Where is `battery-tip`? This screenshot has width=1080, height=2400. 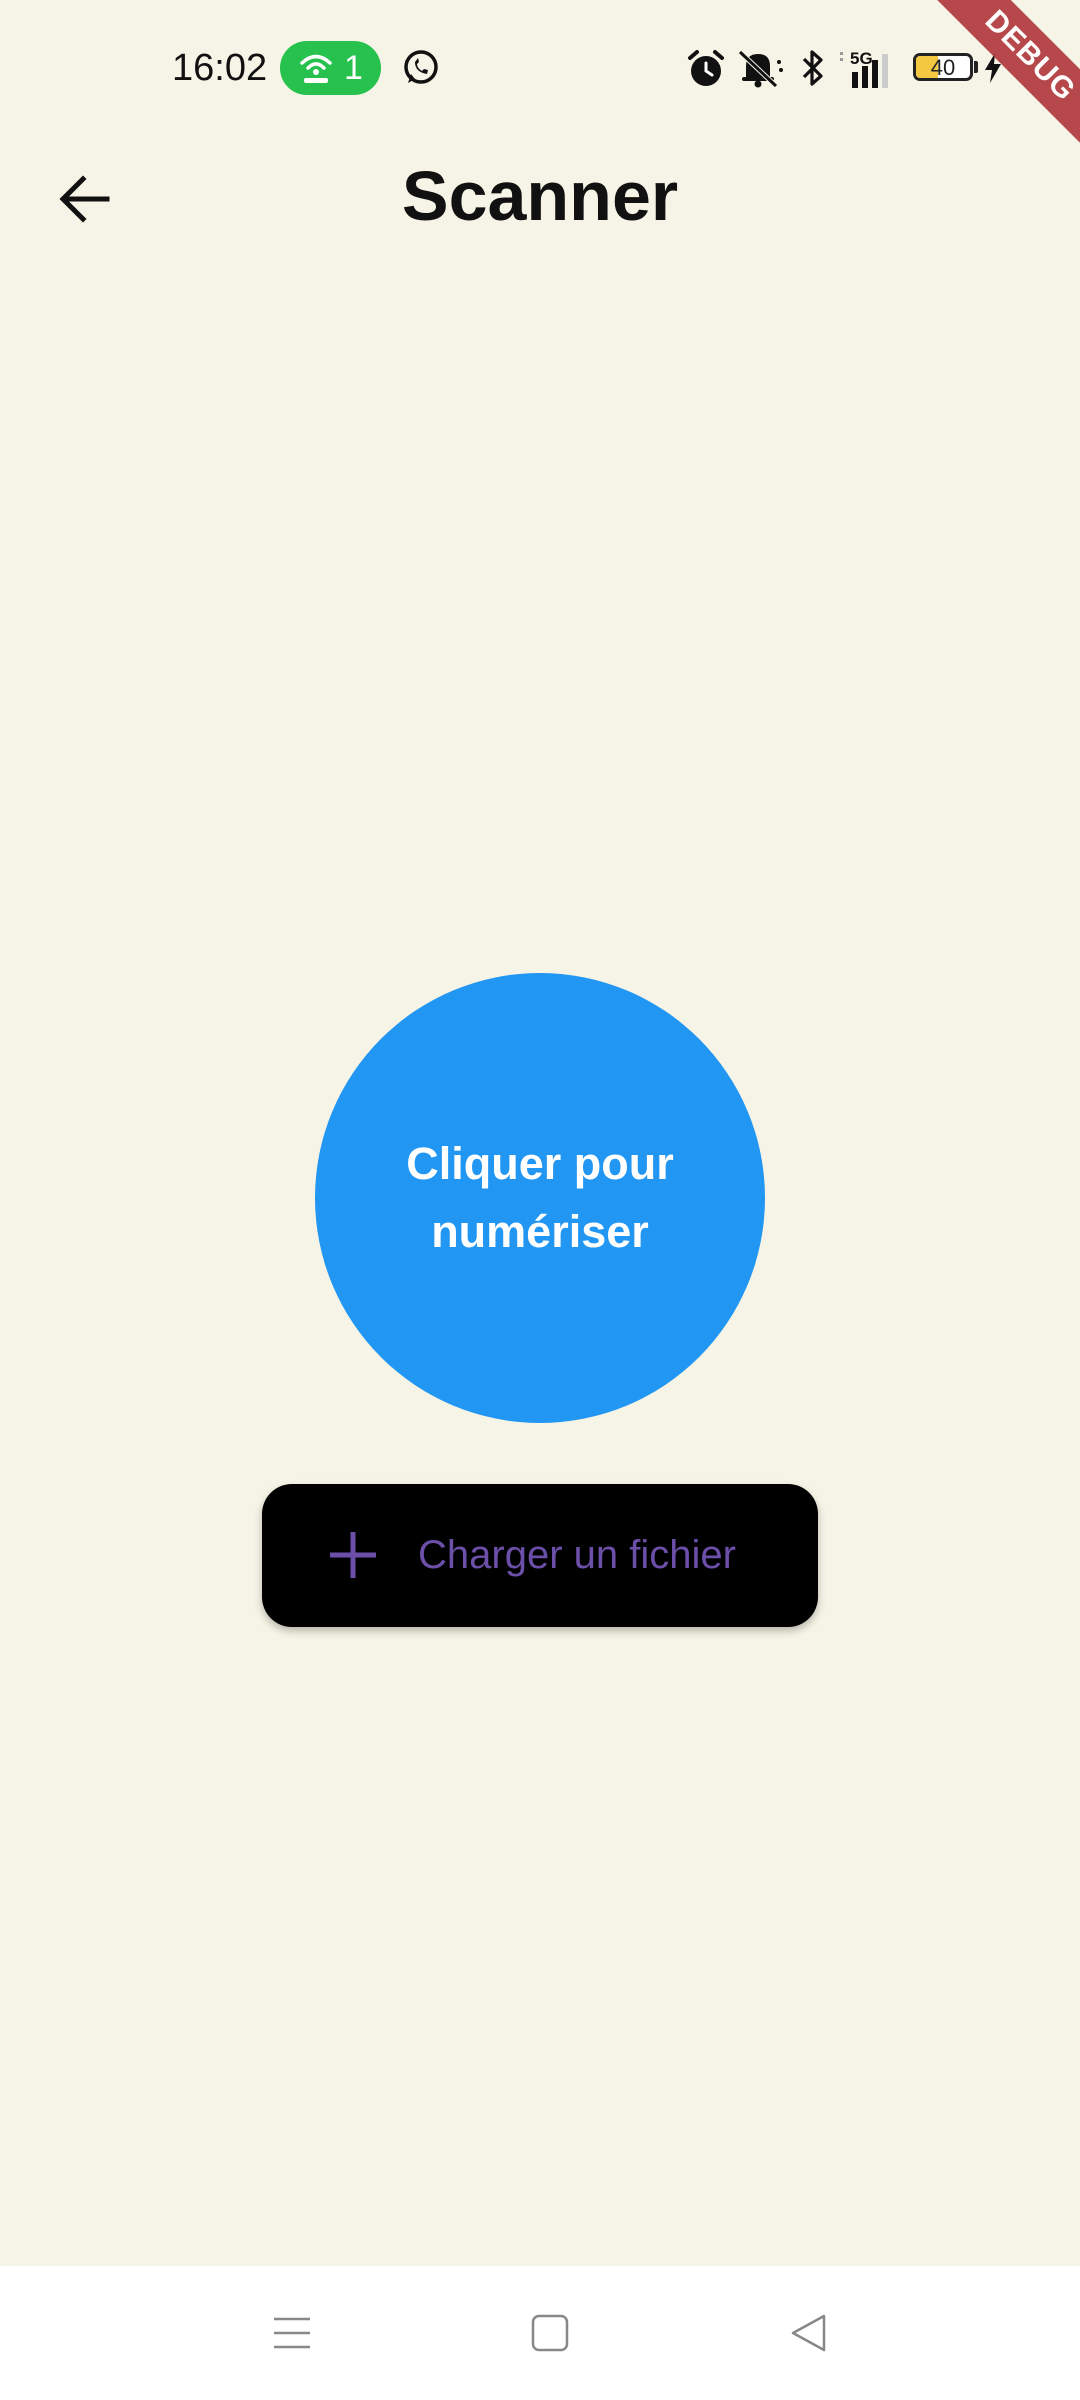 battery-tip is located at coordinates (976, 67).